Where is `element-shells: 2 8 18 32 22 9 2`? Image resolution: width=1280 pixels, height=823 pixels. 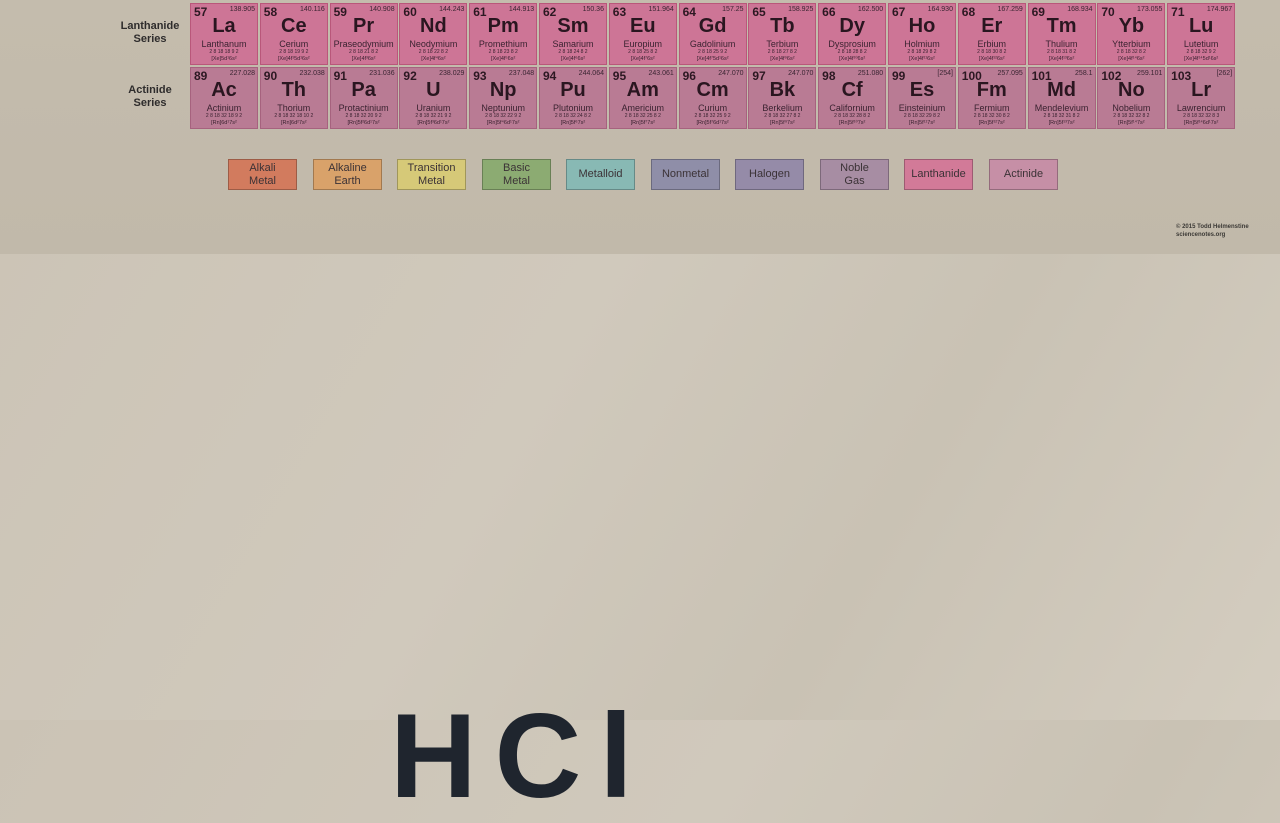 element-shells: 2 8 18 32 22 9 2 is located at coordinates (503, 116).